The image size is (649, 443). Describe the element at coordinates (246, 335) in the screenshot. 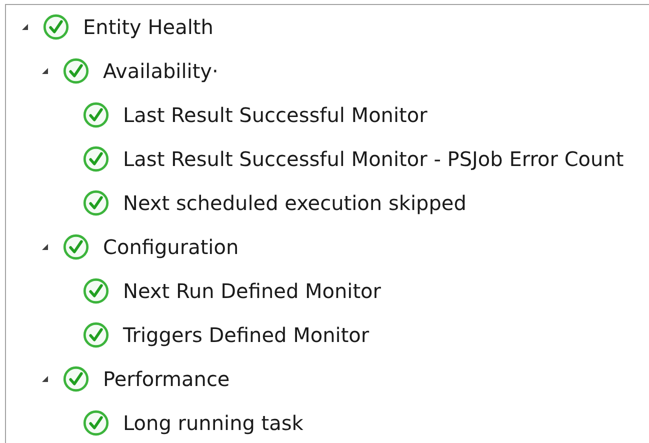

I see `tree-item-label: Triggers Defined Monitor` at that location.